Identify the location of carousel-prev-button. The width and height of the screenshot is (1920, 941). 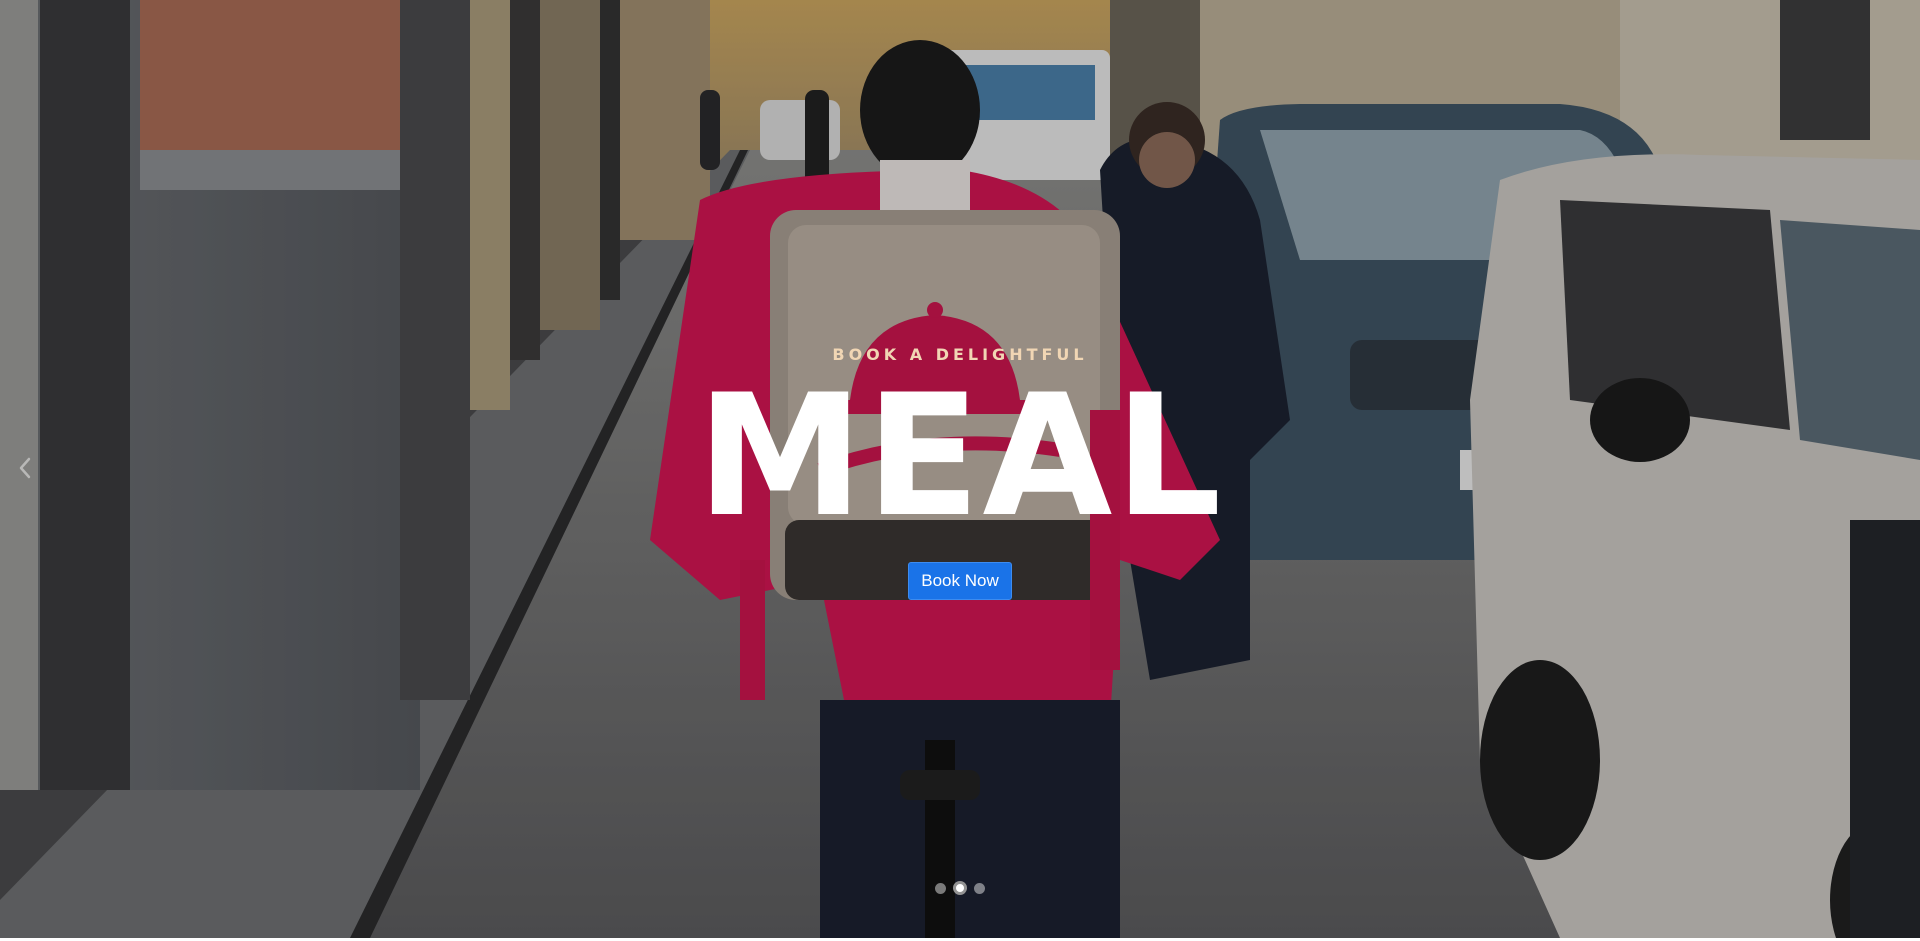
(25, 468).